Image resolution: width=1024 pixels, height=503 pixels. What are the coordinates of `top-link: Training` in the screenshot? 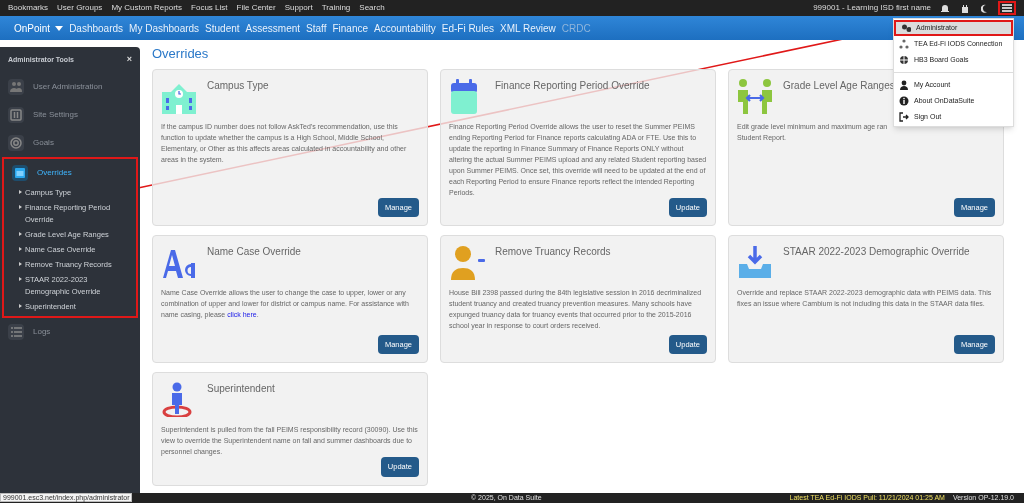 It's located at (336, 8).